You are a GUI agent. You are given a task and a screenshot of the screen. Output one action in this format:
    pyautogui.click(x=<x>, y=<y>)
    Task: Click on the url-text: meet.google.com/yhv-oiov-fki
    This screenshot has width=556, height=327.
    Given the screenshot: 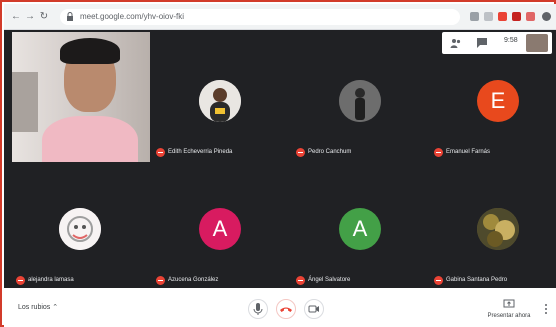 What is the action you would take?
    pyautogui.click(x=132, y=16)
    